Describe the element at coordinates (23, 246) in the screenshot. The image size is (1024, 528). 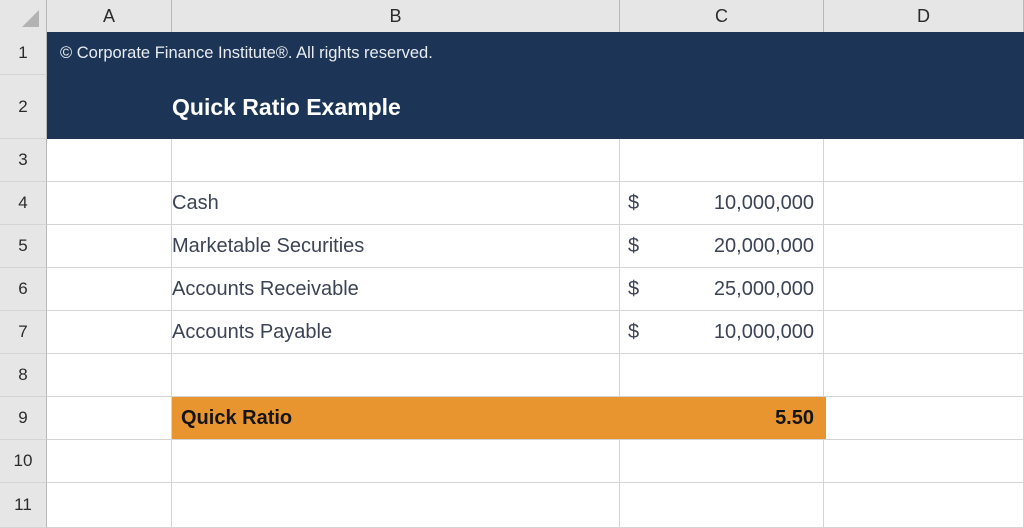
I see `row-header-5: 5` at that location.